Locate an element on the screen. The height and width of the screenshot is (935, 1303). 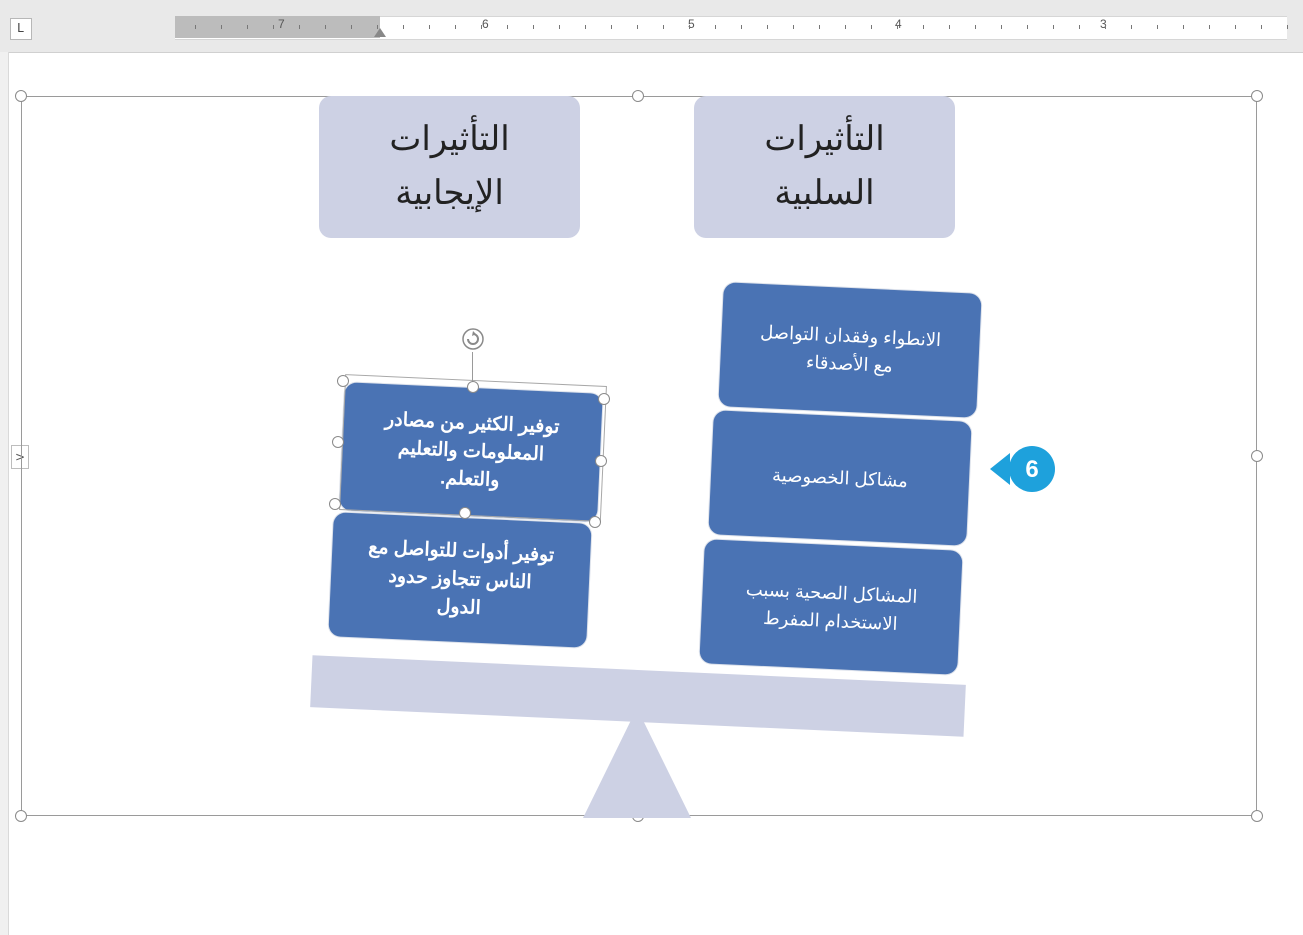
negative-item-1-text: الانطواء وفقدان التواصل مع الأصدقاء is located at coordinates (849, 349).